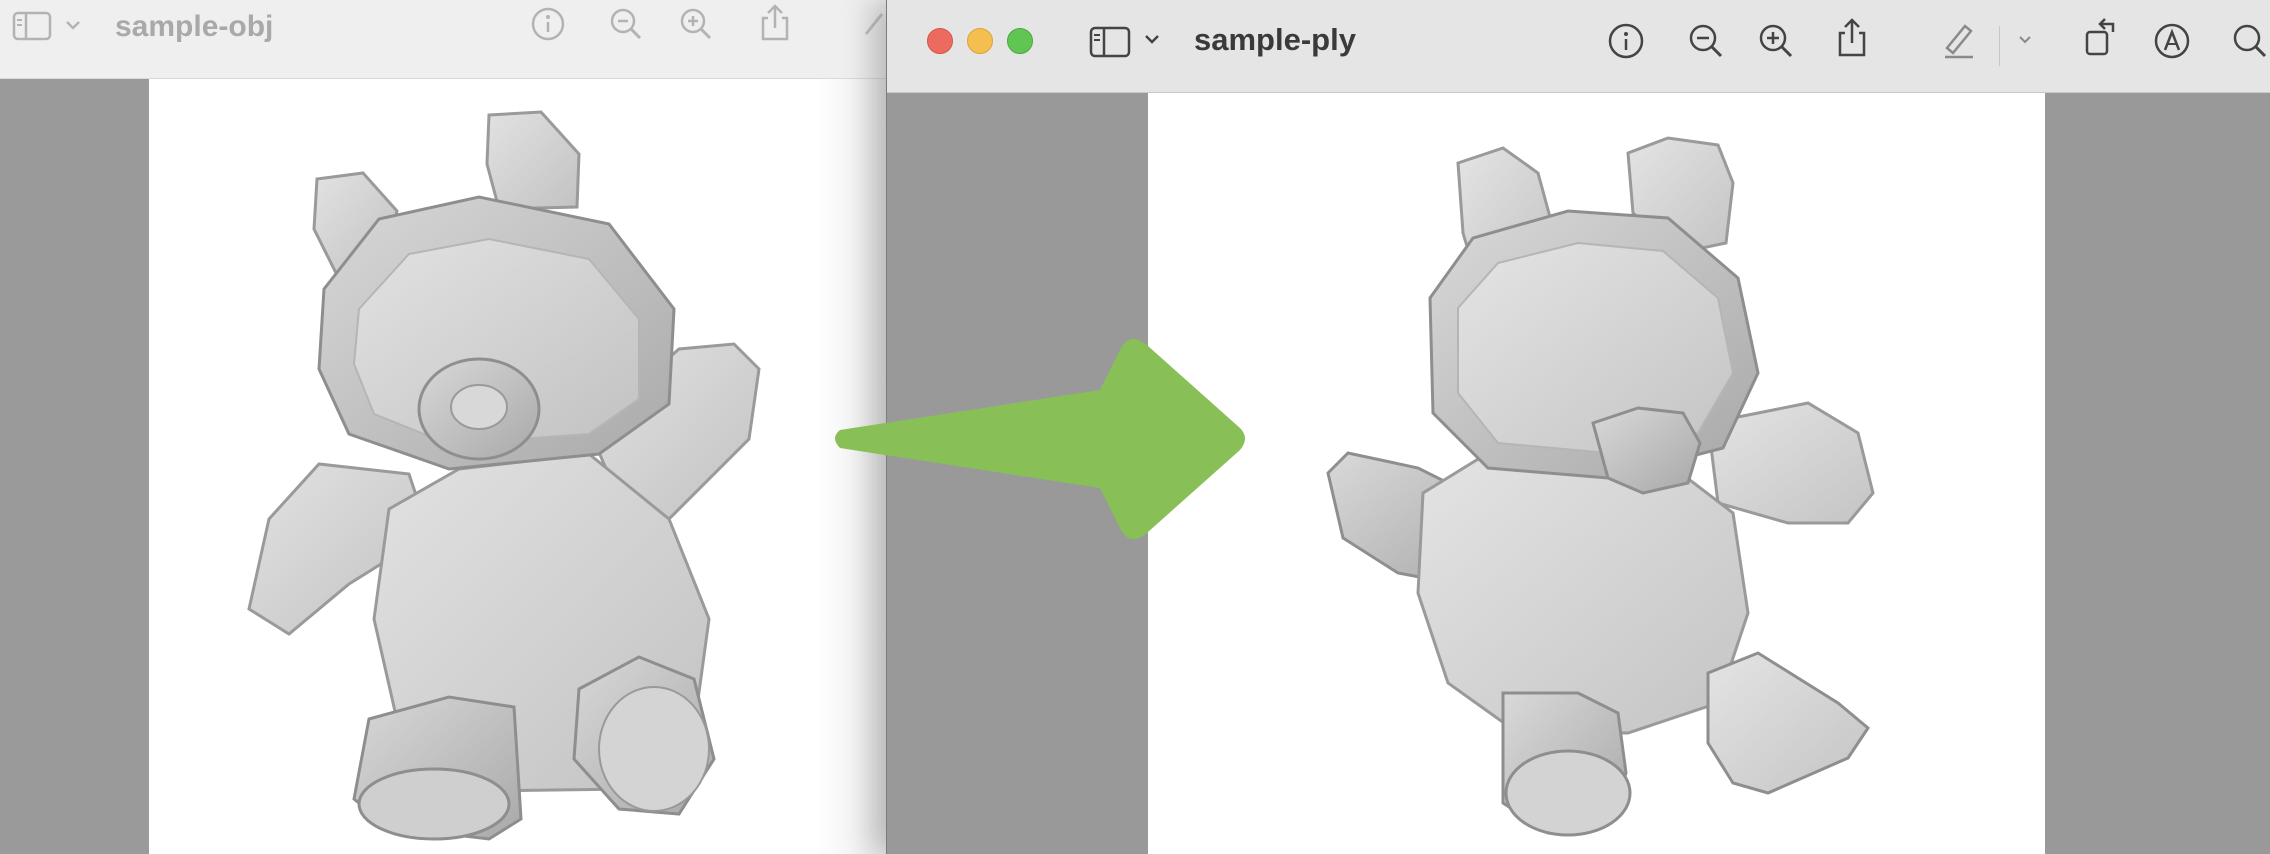 This screenshot has width=2270, height=854. What do you see at coordinates (2103, 37) in the screenshot?
I see `rotate-icon` at bounding box center [2103, 37].